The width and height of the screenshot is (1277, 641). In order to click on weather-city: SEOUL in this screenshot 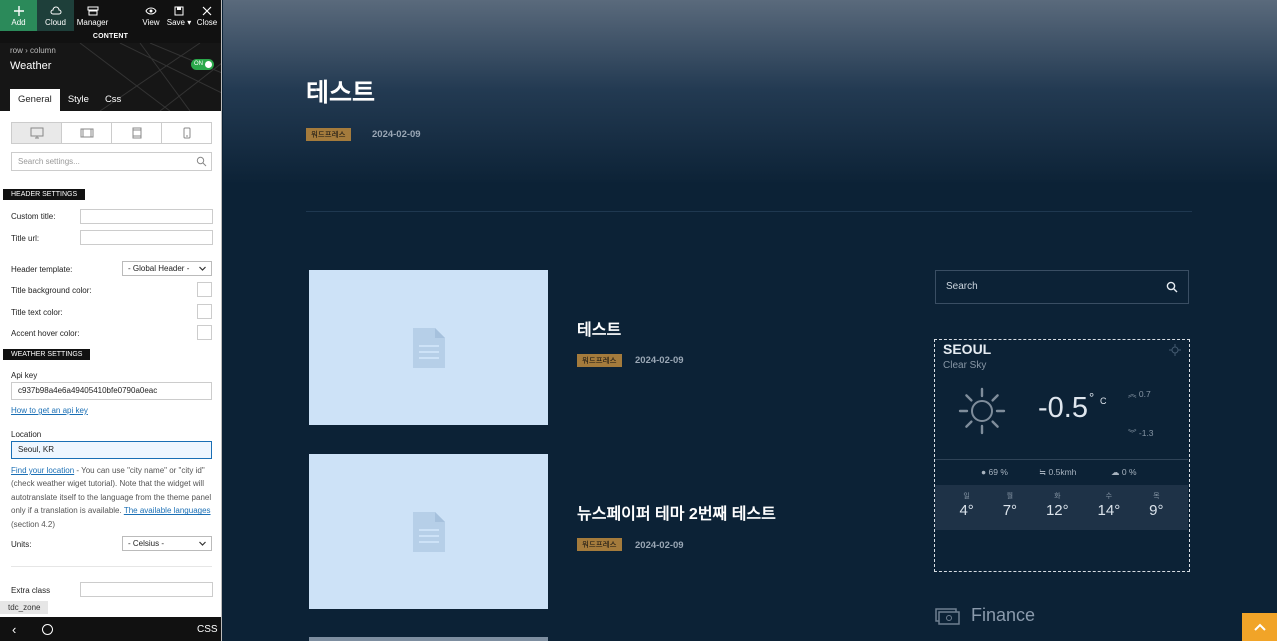, I will do `click(967, 349)`.